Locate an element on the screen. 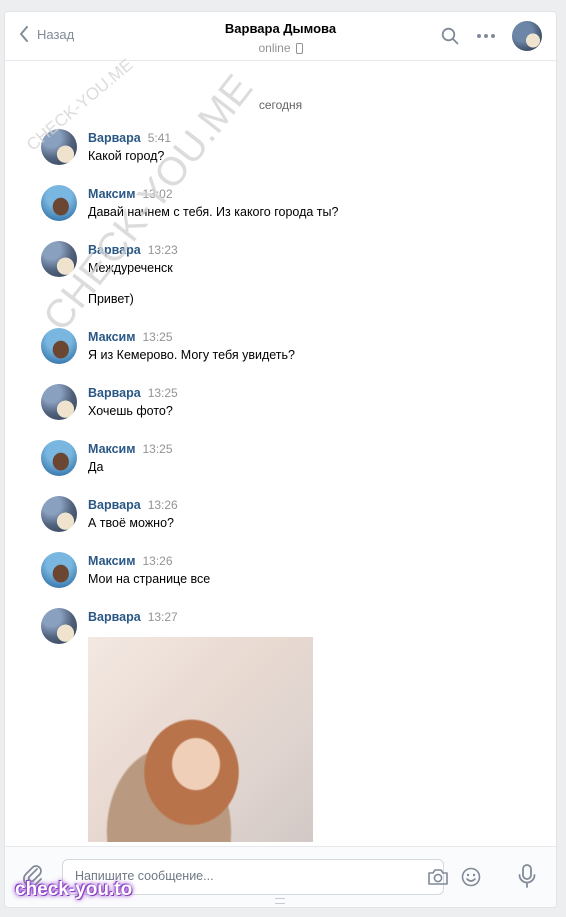  message-time: 13:27 is located at coordinates (162, 617).